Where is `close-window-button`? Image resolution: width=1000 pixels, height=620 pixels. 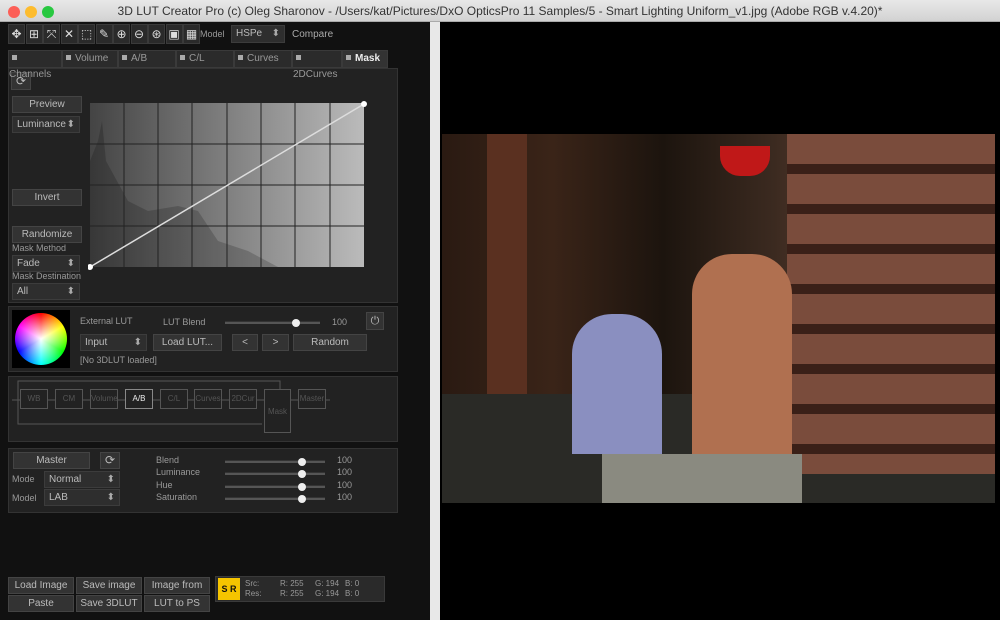 close-window-button is located at coordinates (14, 12).